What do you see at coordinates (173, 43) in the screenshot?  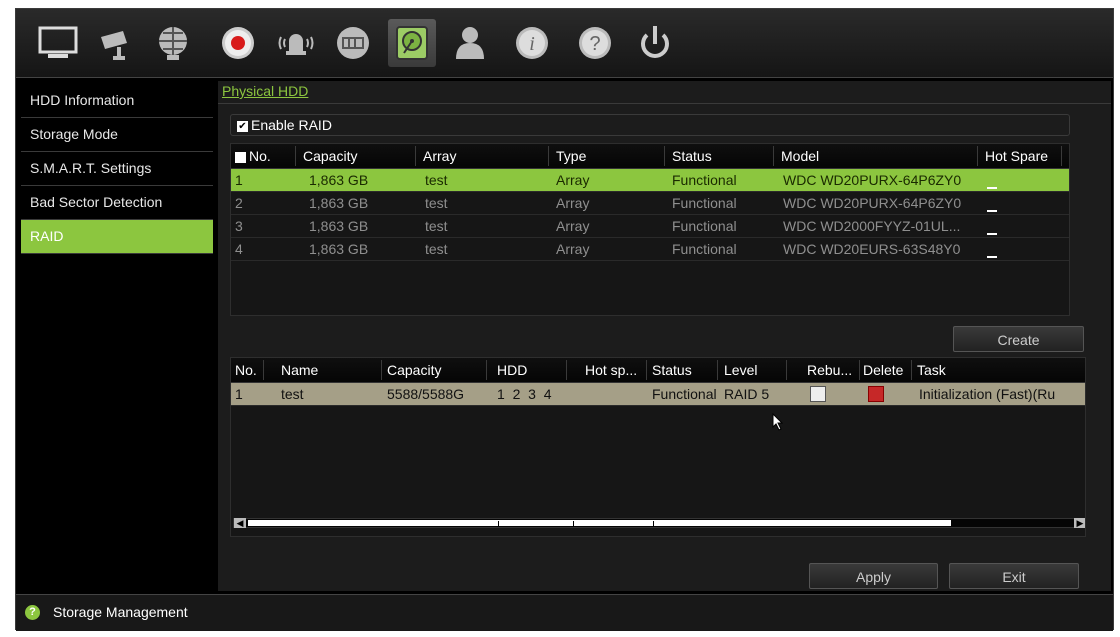 I see `network-icon` at bounding box center [173, 43].